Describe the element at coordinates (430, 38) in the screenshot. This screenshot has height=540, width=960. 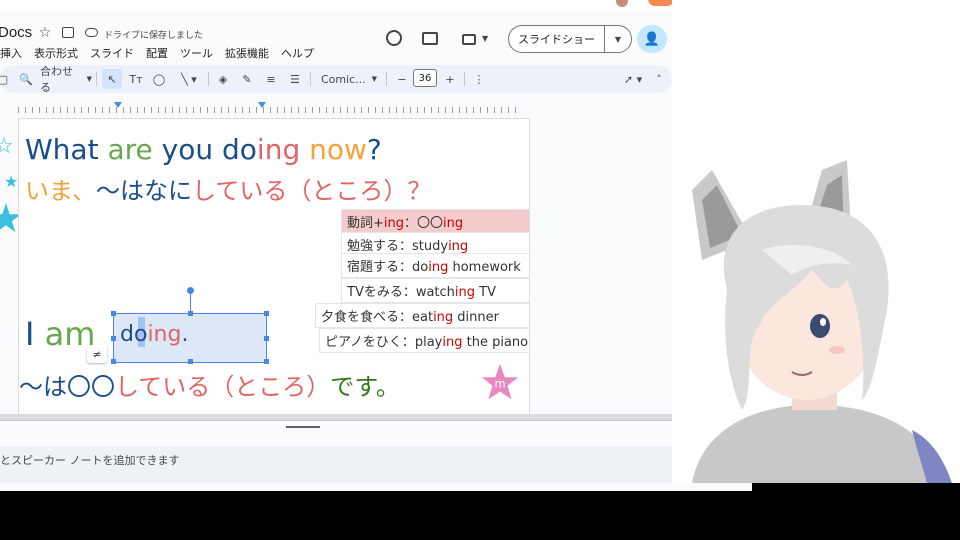
I see `comment-icon` at that location.